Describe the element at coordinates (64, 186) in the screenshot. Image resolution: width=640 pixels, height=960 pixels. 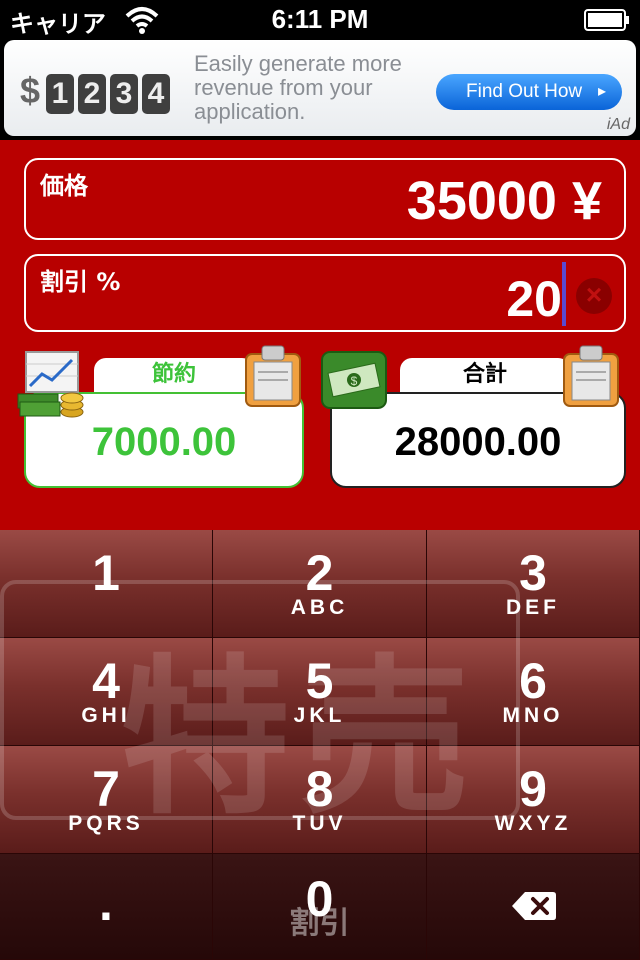
I see `price-label: 価格` at that location.